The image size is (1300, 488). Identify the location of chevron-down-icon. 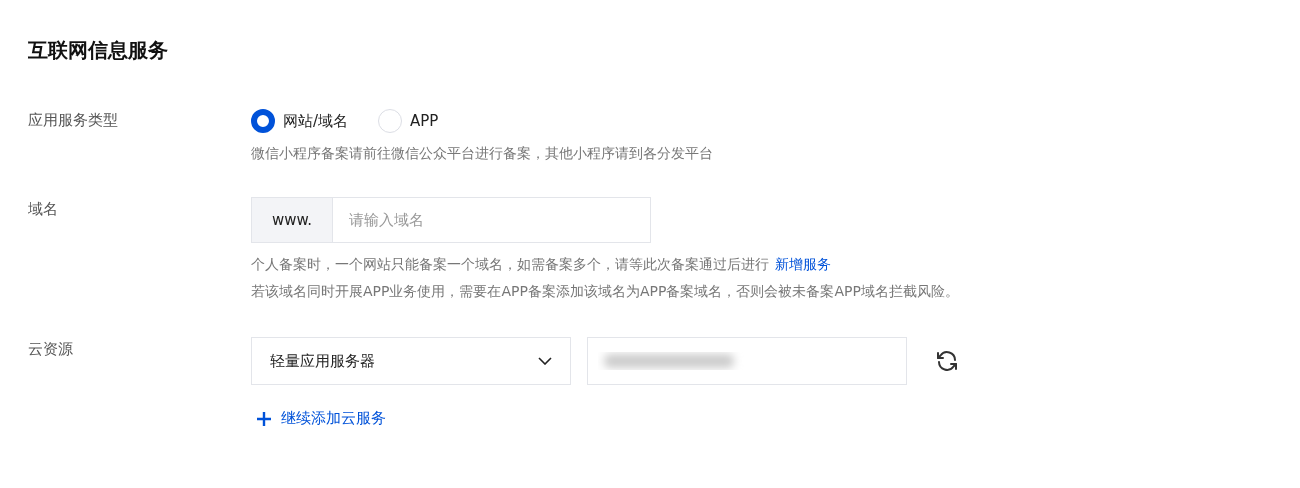
(545, 361).